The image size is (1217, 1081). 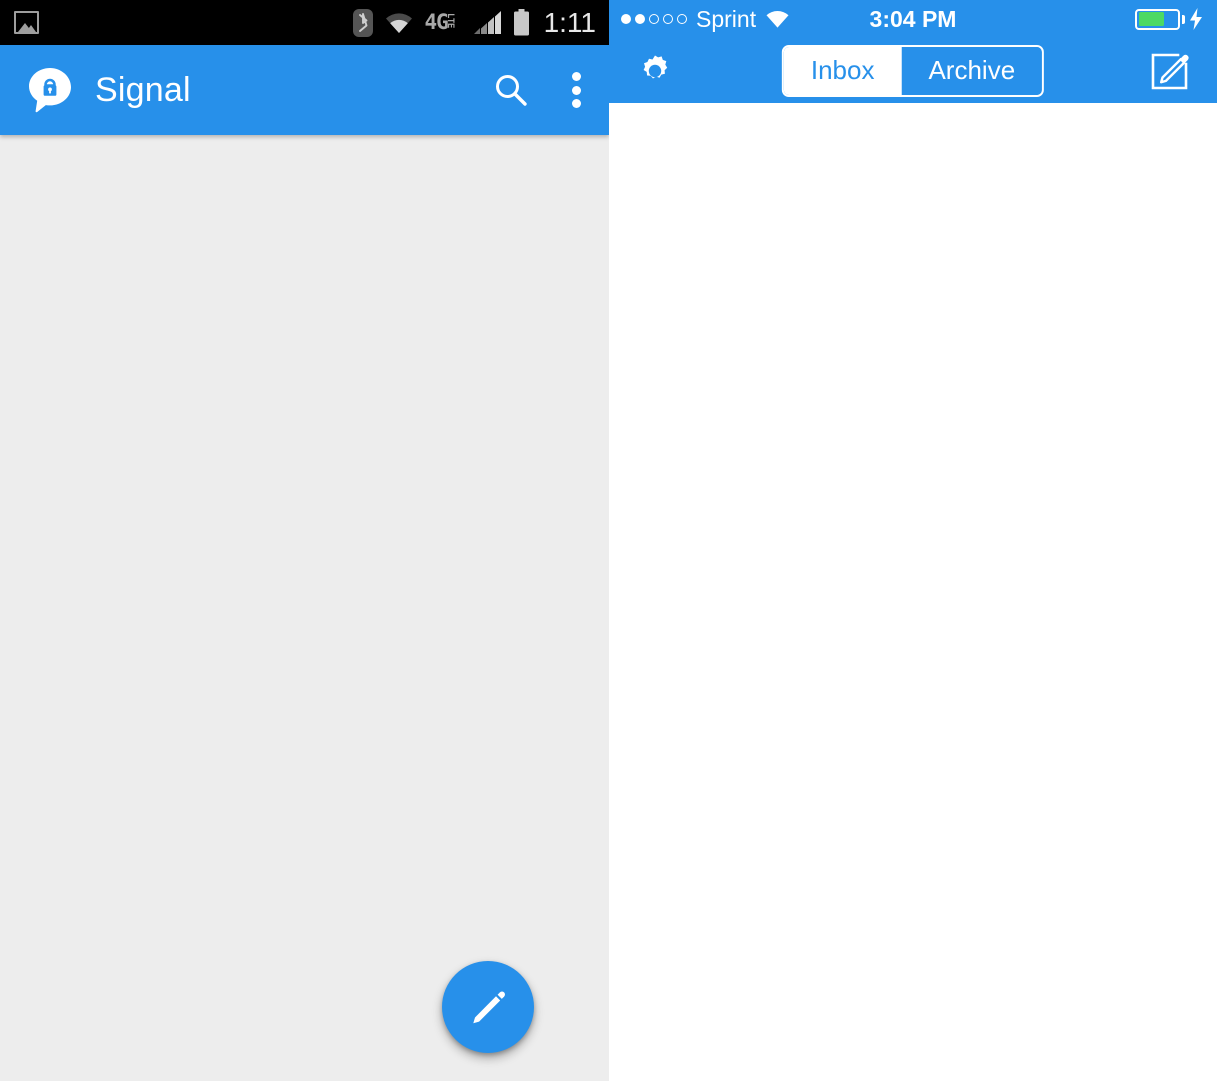 I want to click on gear-icon, so click(x=655, y=71).